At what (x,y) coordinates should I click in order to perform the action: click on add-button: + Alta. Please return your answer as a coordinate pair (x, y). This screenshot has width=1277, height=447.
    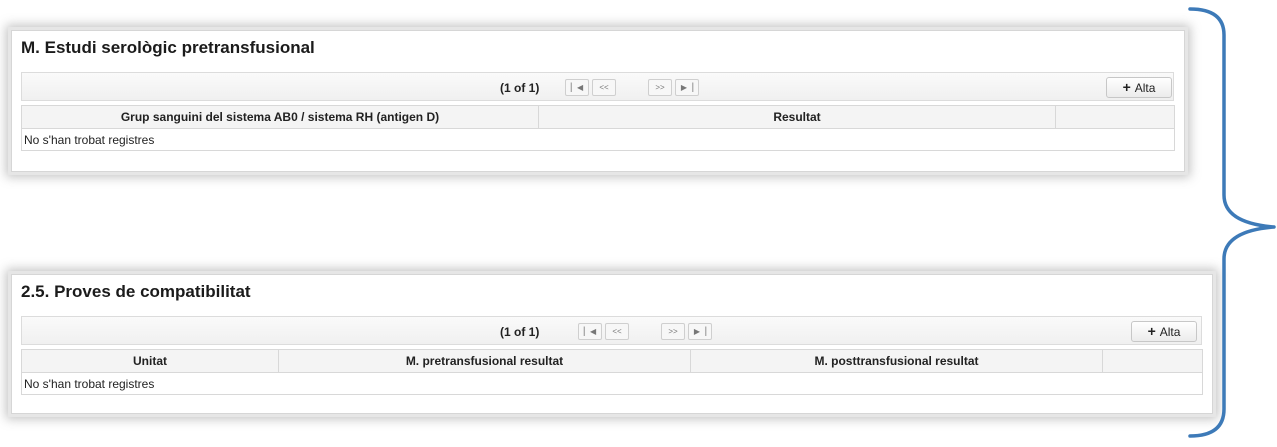
    Looking at the image, I should click on (1139, 87).